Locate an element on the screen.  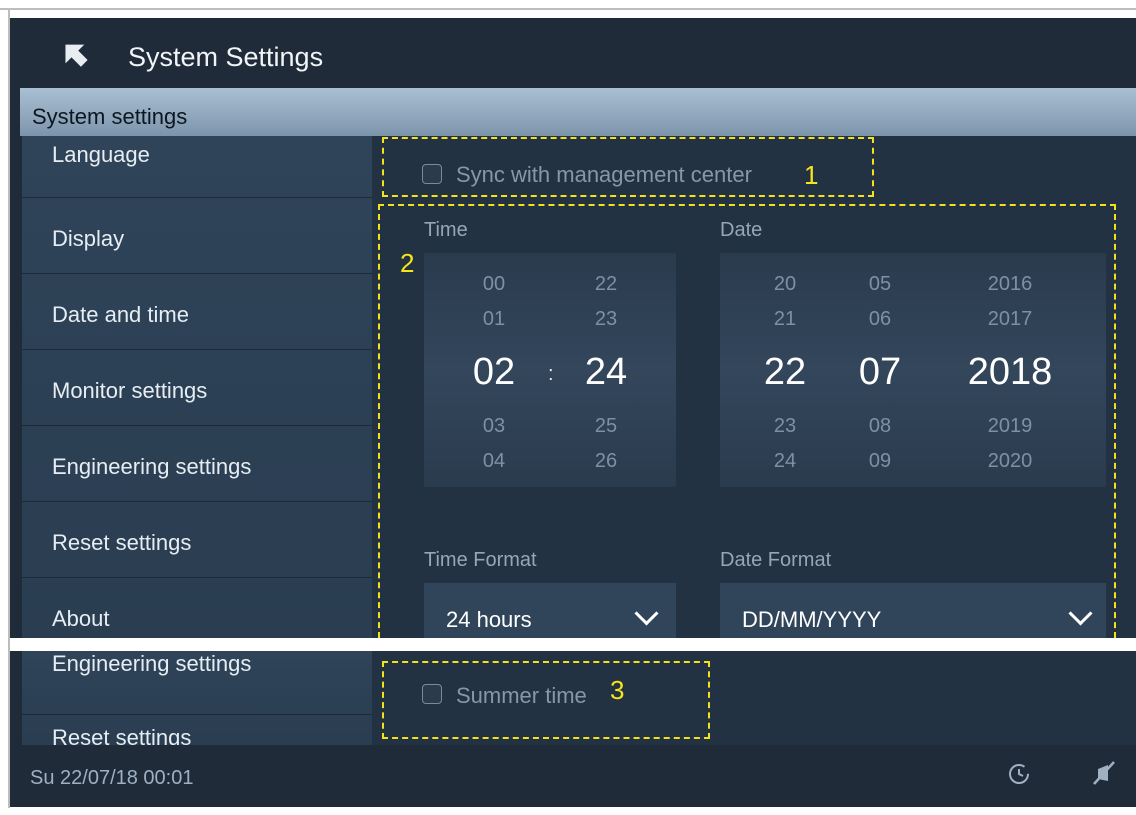
date-format-label: Date Format is located at coordinates (776, 560).